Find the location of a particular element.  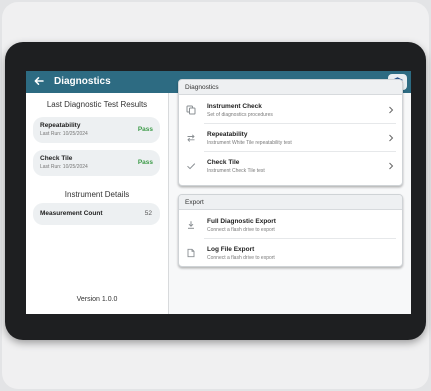

group-title: Diagnostics is located at coordinates (202, 87).